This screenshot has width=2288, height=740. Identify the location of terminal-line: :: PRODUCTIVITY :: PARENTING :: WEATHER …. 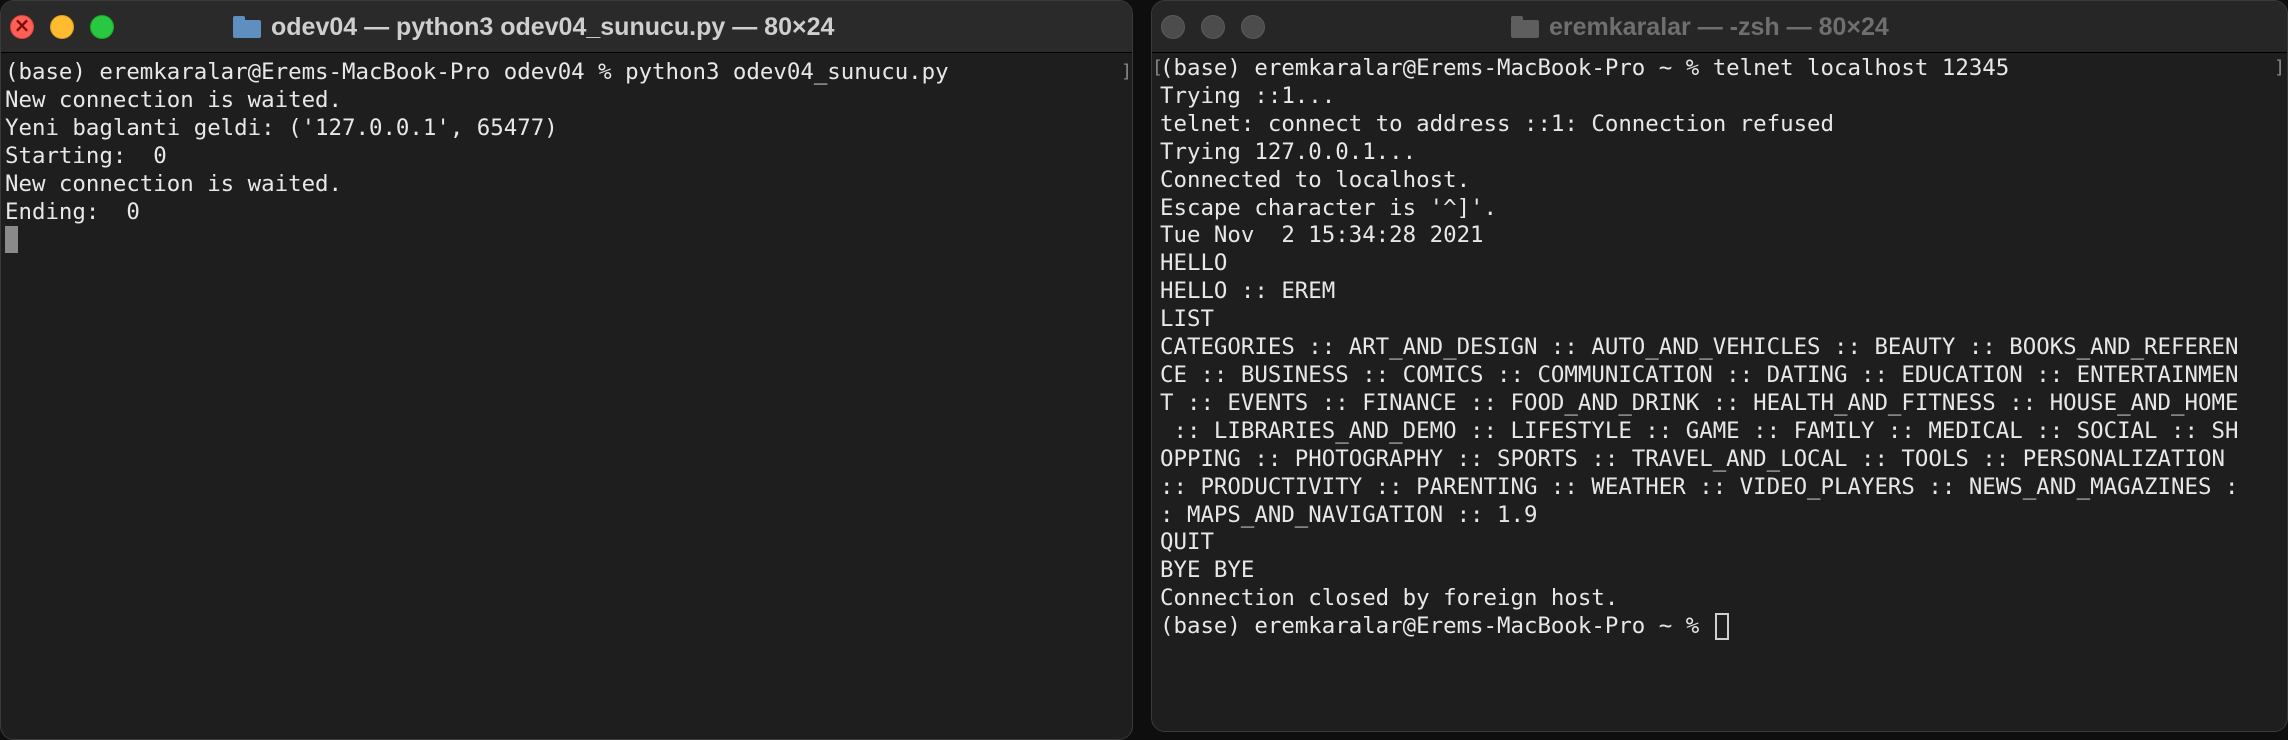
(1699, 486).